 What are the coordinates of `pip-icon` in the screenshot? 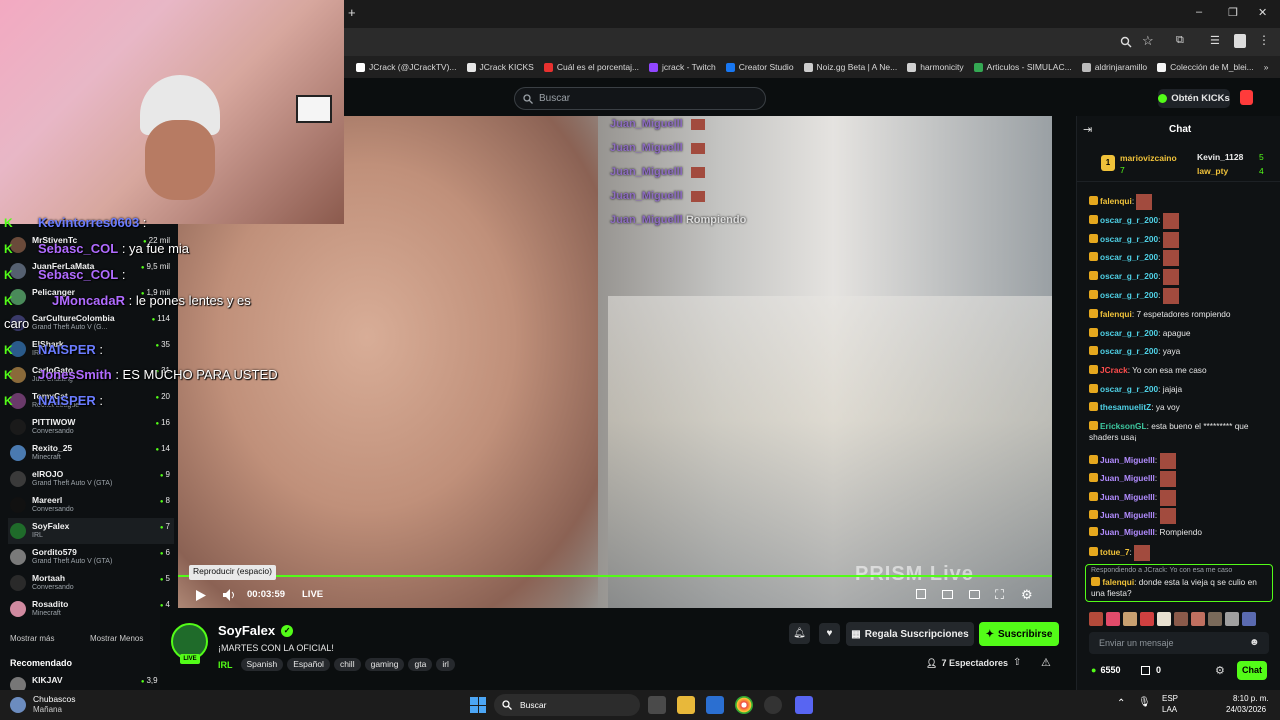 It's located at (921, 594).